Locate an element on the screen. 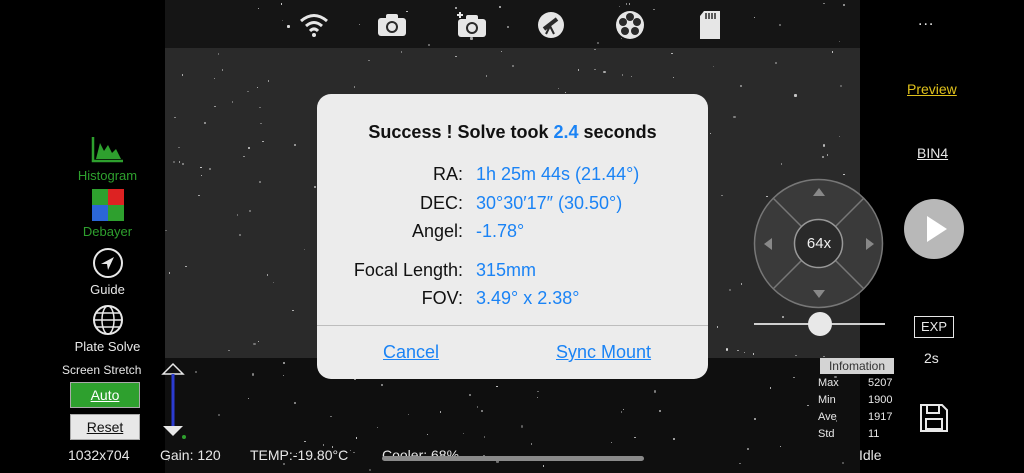  home-indicator is located at coordinates (513, 458).